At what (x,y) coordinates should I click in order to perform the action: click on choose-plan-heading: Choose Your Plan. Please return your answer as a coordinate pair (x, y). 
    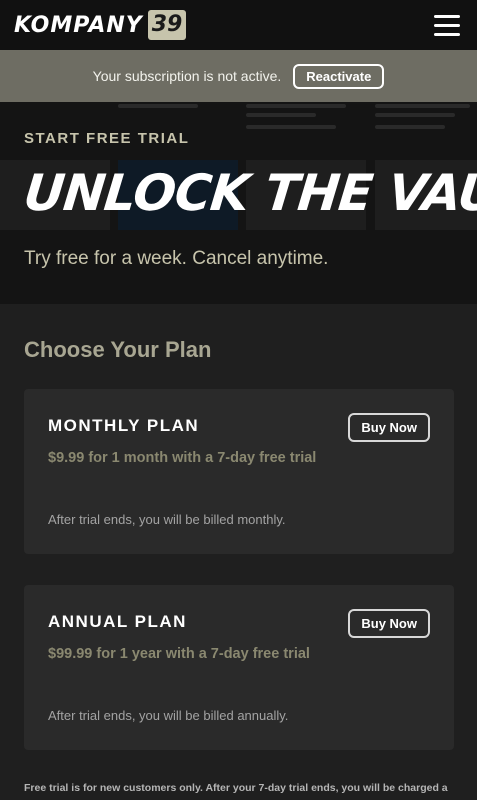
    Looking at the image, I should click on (118, 349).